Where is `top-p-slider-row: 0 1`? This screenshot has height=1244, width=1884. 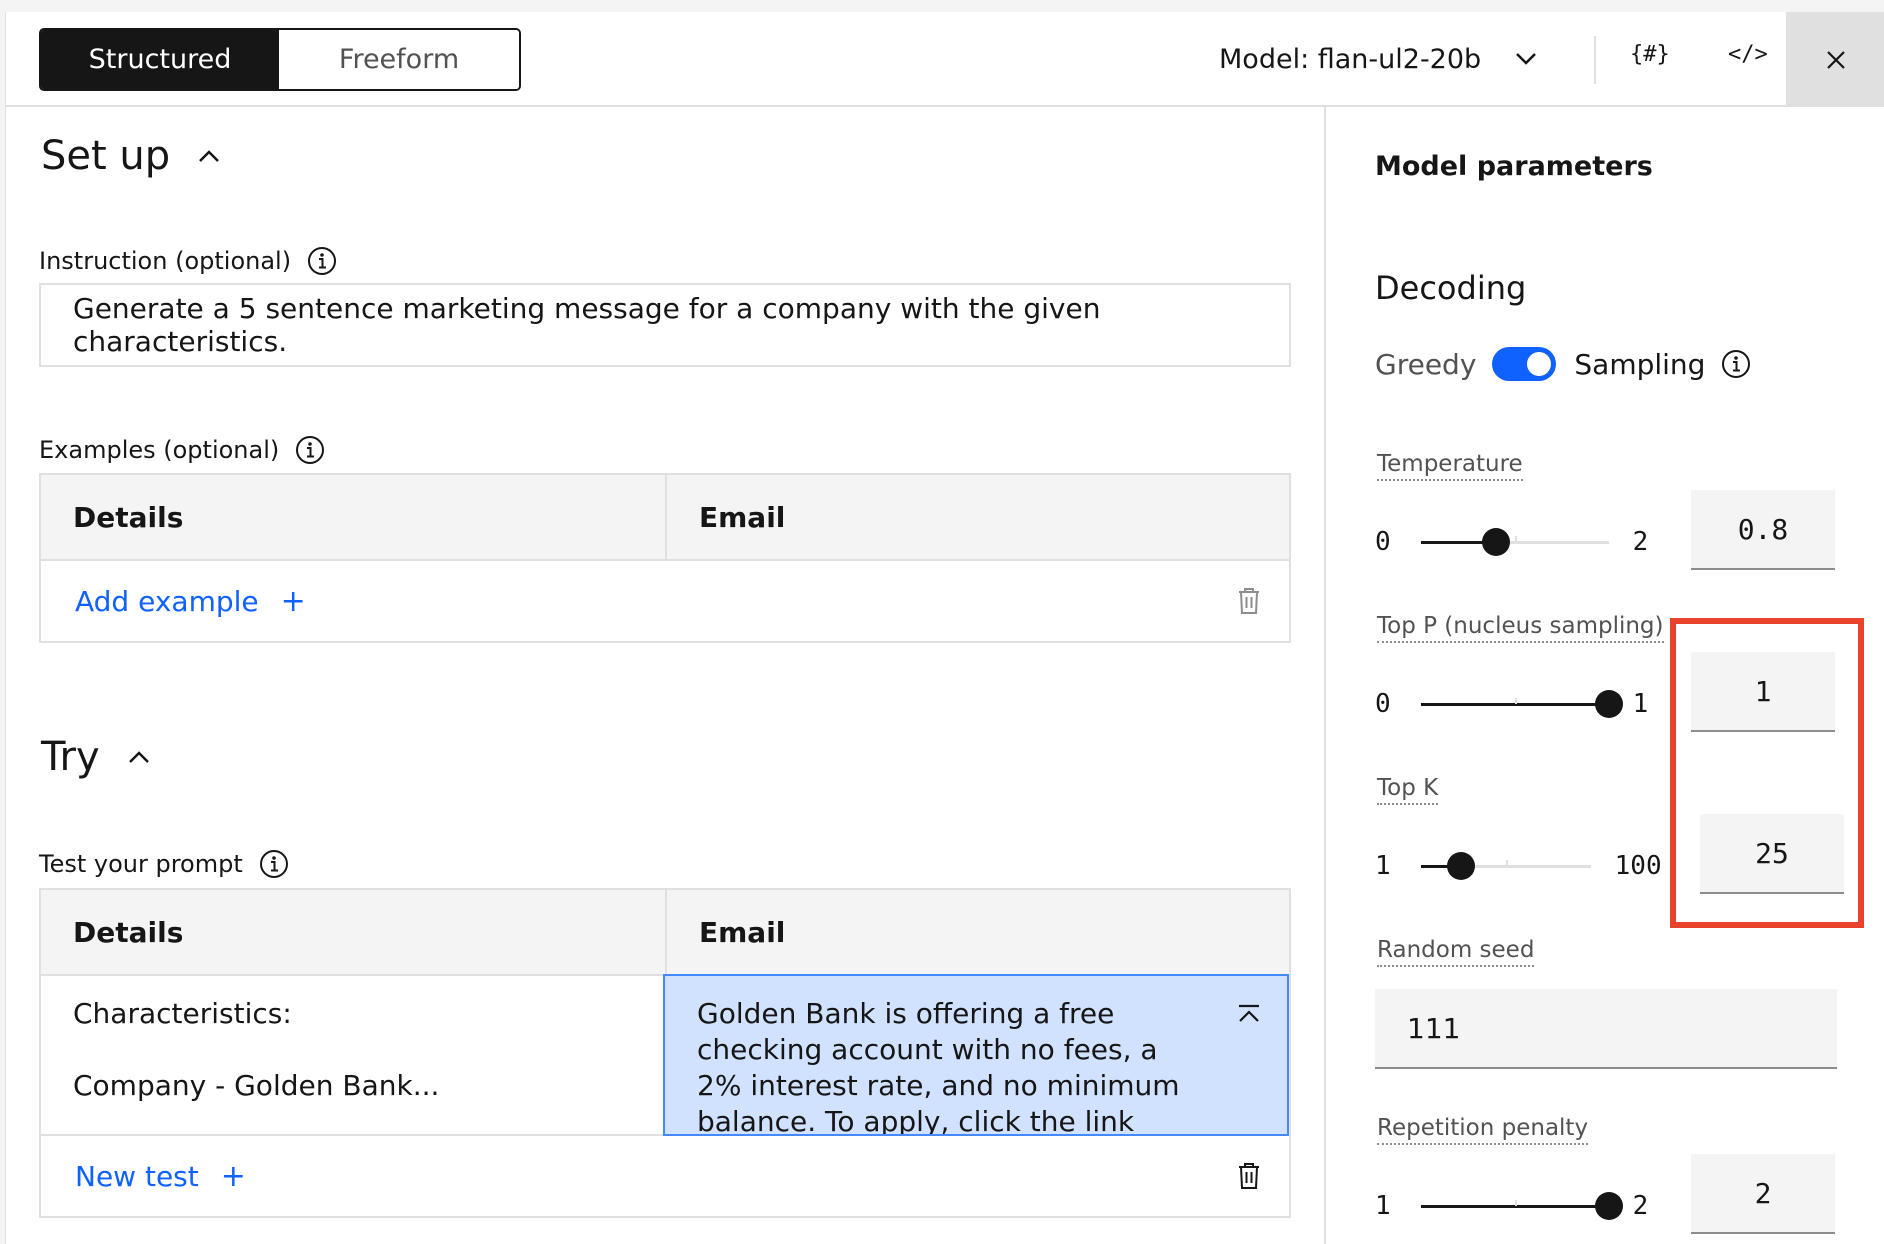
top-p-slider-row: 0 1 is located at coordinates (1511, 704).